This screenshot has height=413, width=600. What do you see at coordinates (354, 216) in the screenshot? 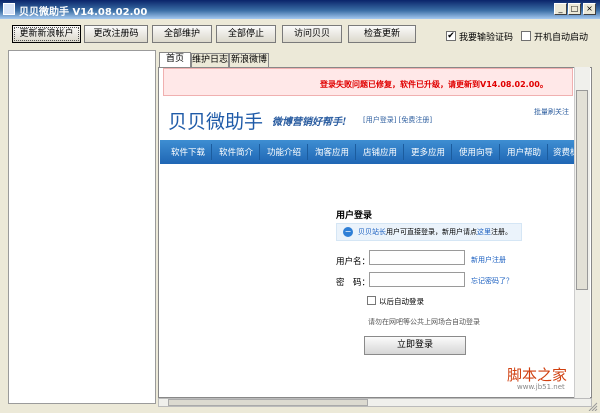
I see `login-title: 用户登录` at bounding box center [354, 216].